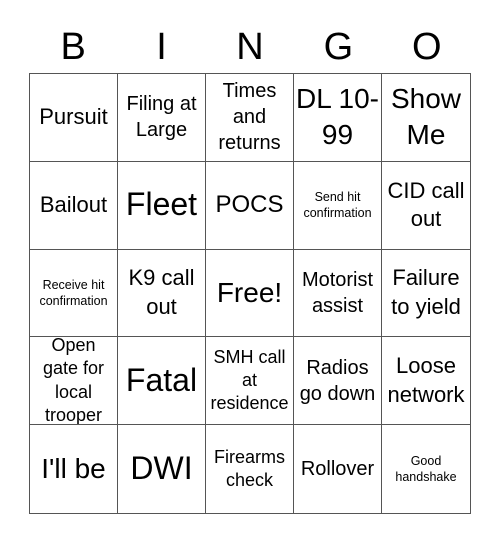 This screenshot has height=544, width=500. What do you see at coordinates (73, 47) in the screenshot?
I see `header-letter-b: B` at bounding box center [73, 47].